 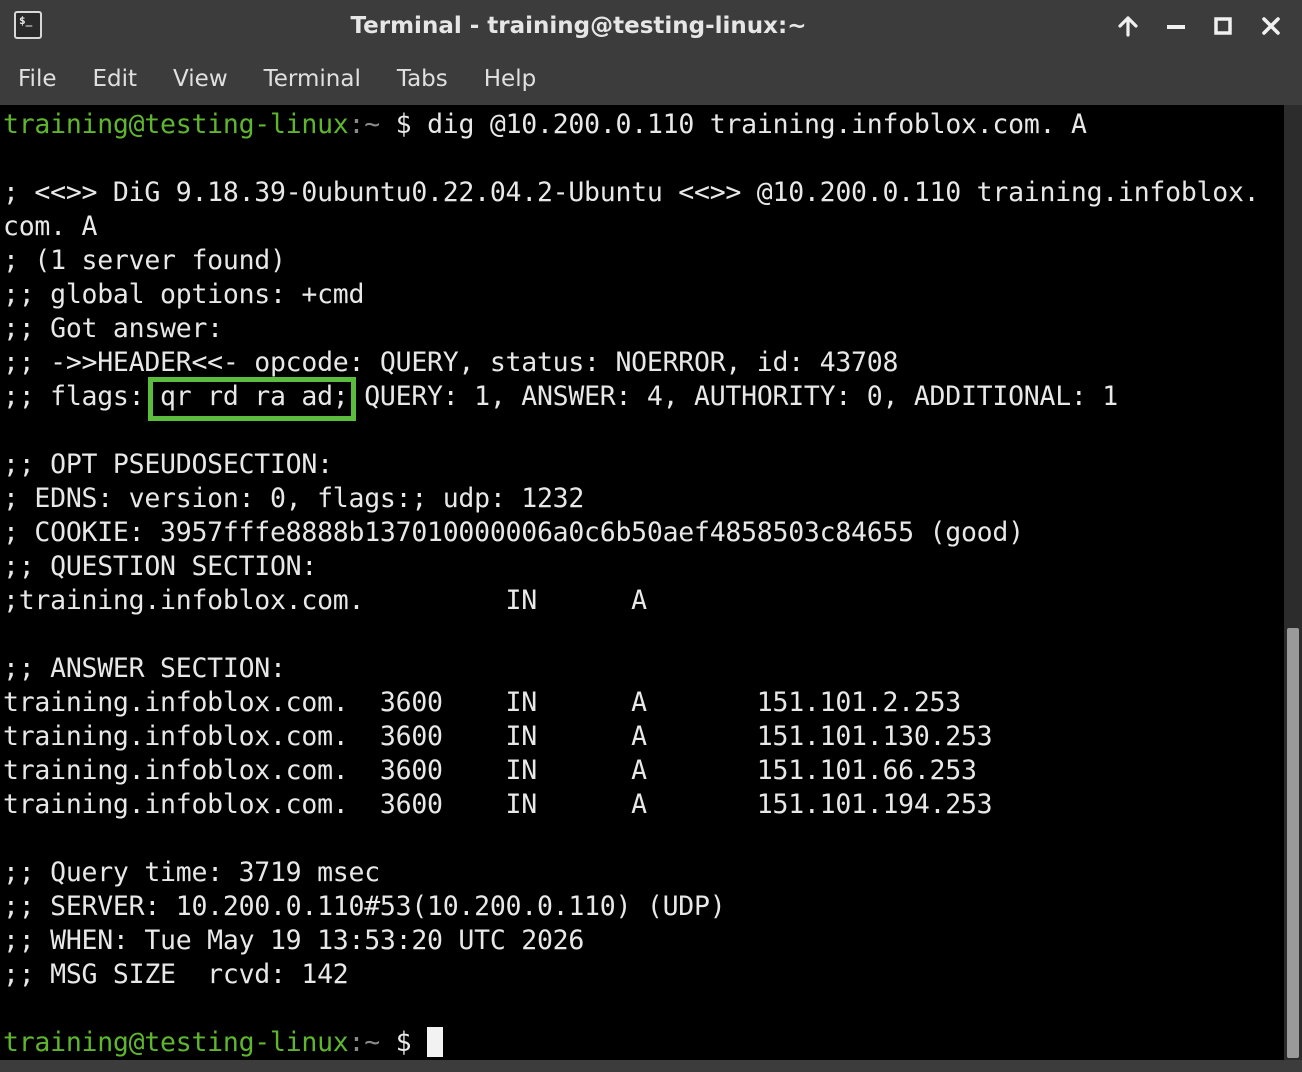 I want to click on text-cursor, so click(x=435, y=1042).